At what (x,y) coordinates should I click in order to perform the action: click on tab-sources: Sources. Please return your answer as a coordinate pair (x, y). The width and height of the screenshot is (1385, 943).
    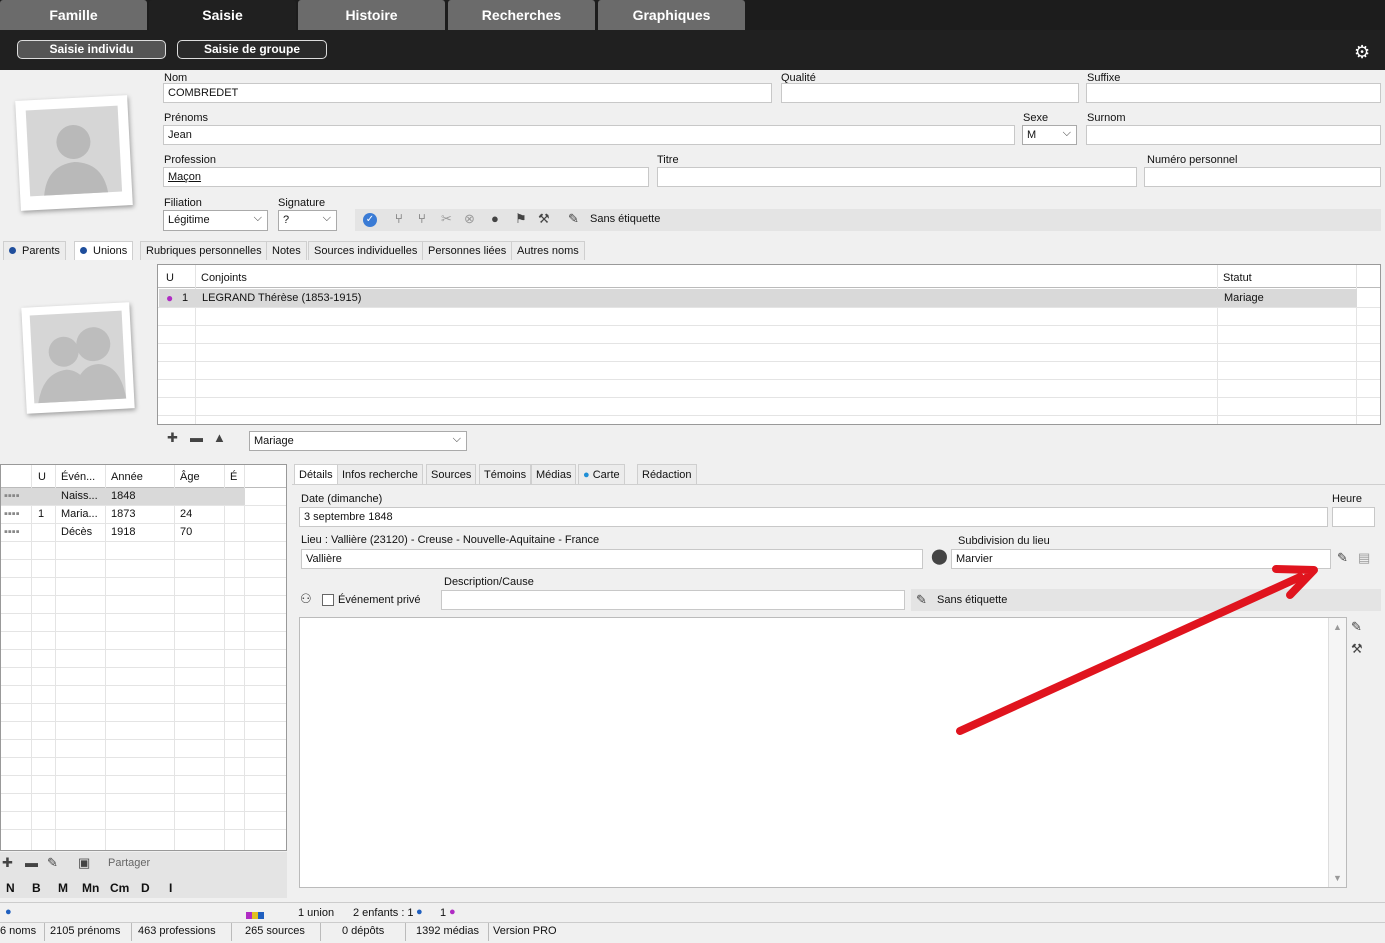
    Looking at the image, I should click on (451, 474).